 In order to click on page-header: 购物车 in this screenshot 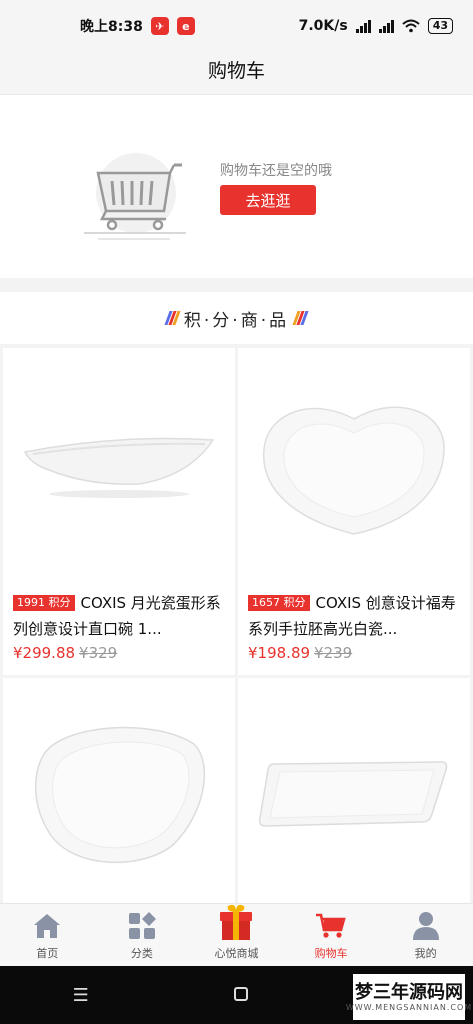, I will do `click(236, 69)`.